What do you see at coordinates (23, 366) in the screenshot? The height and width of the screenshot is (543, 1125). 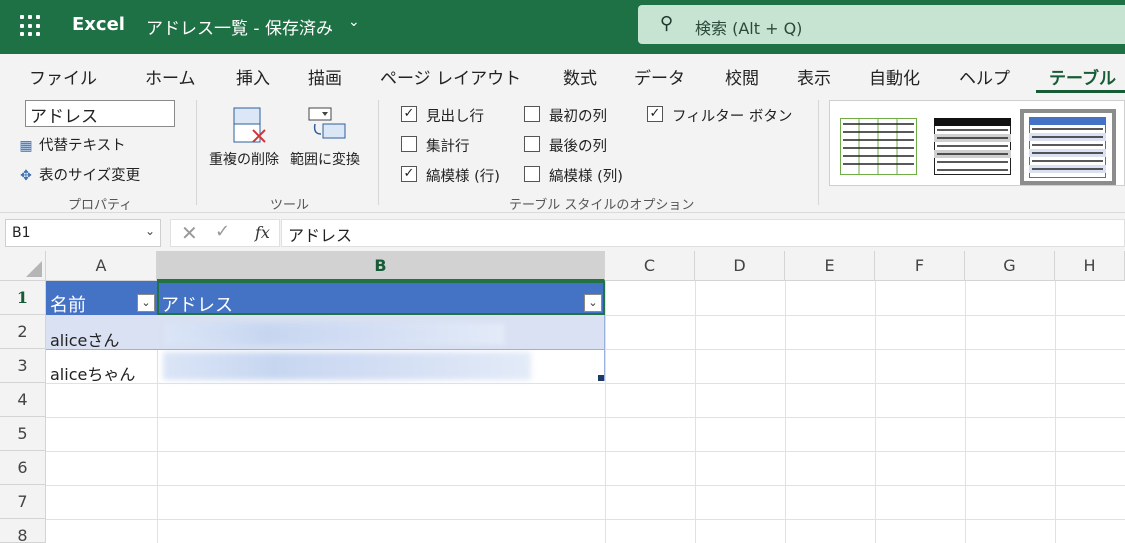 I see `row-header-3: 3` at bounding box center [23, 366].